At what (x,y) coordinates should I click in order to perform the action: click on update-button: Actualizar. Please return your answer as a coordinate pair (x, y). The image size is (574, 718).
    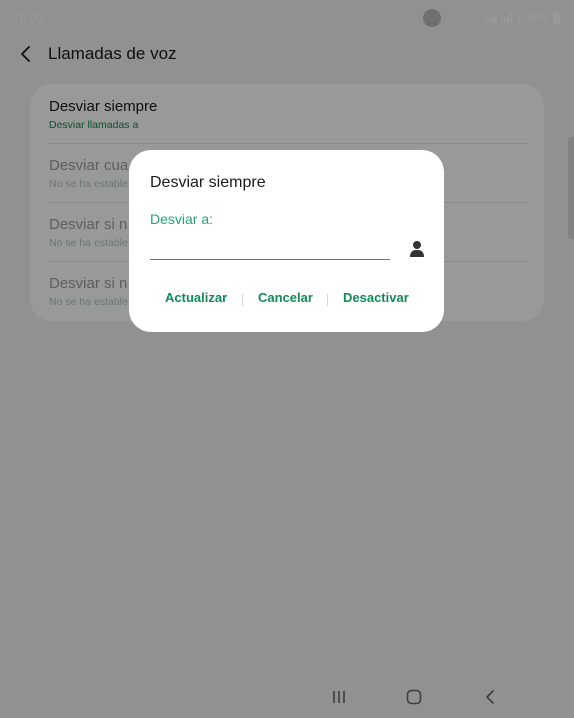
    Looking at the image, I should click on (196, 297).